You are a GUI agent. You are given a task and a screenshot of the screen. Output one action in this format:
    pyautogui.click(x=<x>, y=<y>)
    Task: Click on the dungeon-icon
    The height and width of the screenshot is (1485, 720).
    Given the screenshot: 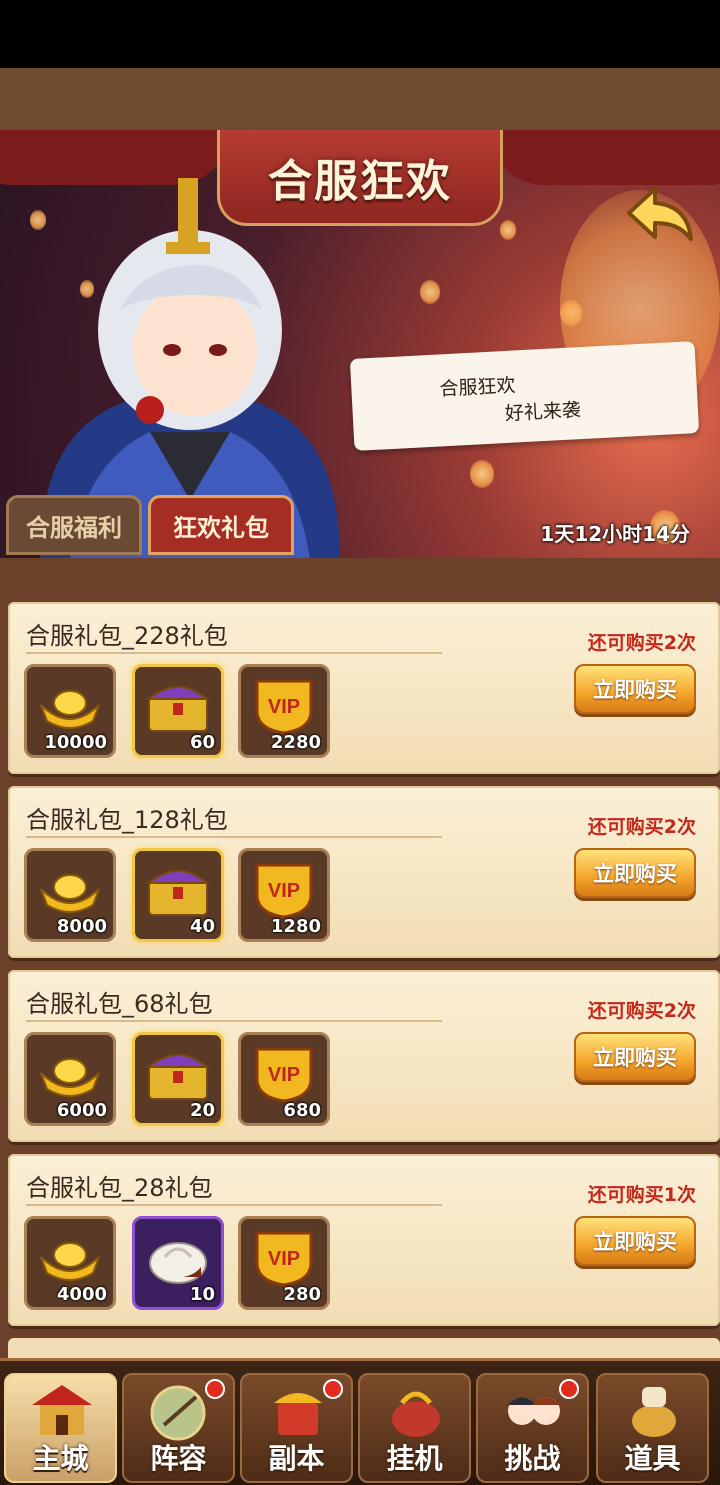 What is the action you would take?
    pyautogui.click(x=298, y=1414)
    